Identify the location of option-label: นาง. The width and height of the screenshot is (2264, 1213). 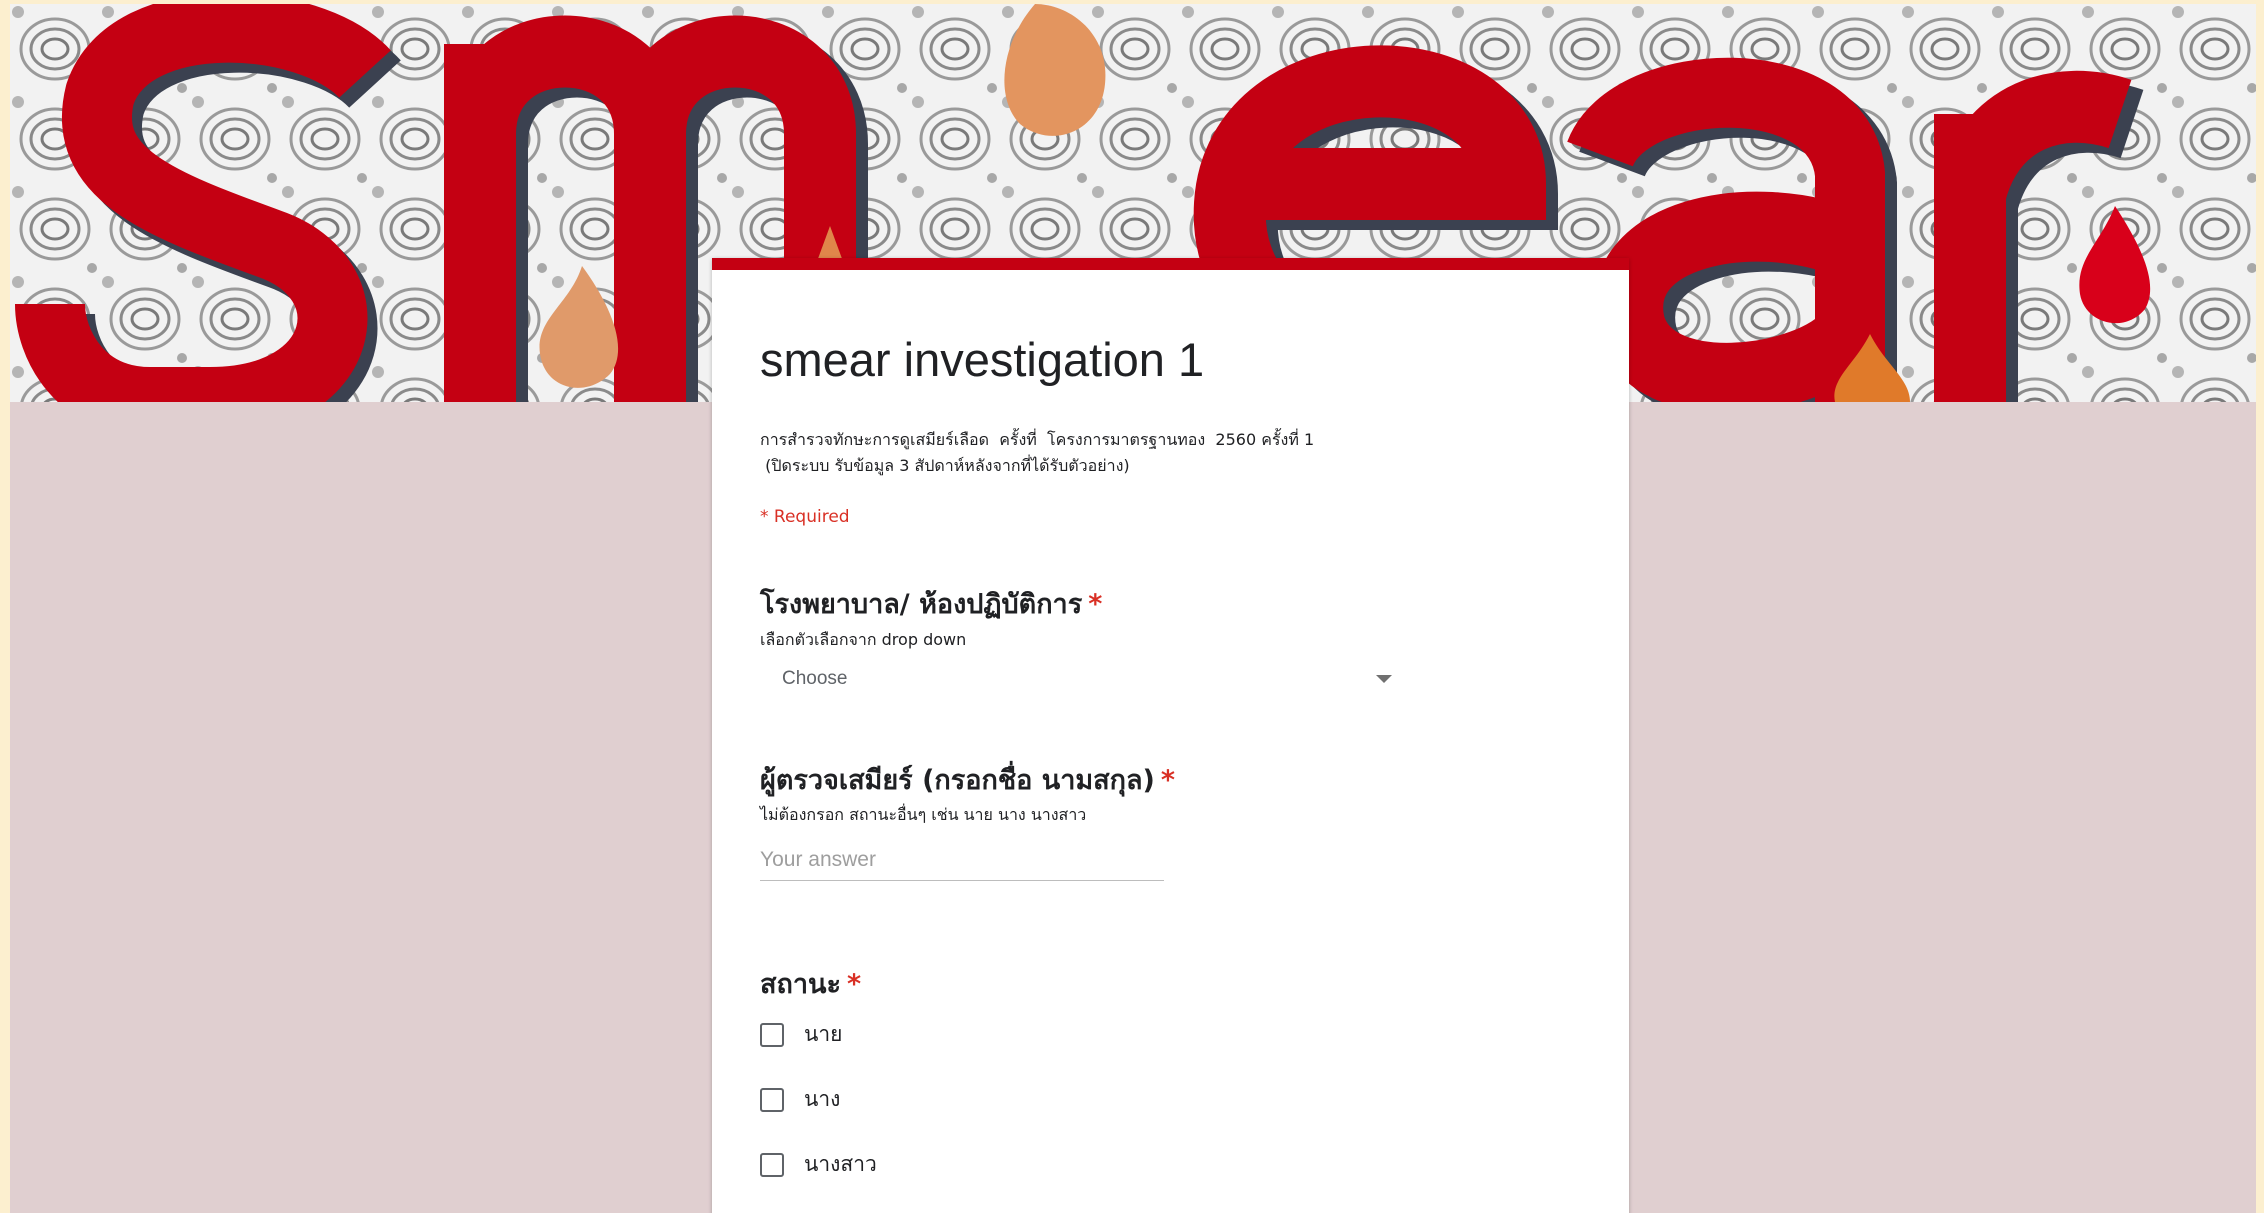
(822, 1099).